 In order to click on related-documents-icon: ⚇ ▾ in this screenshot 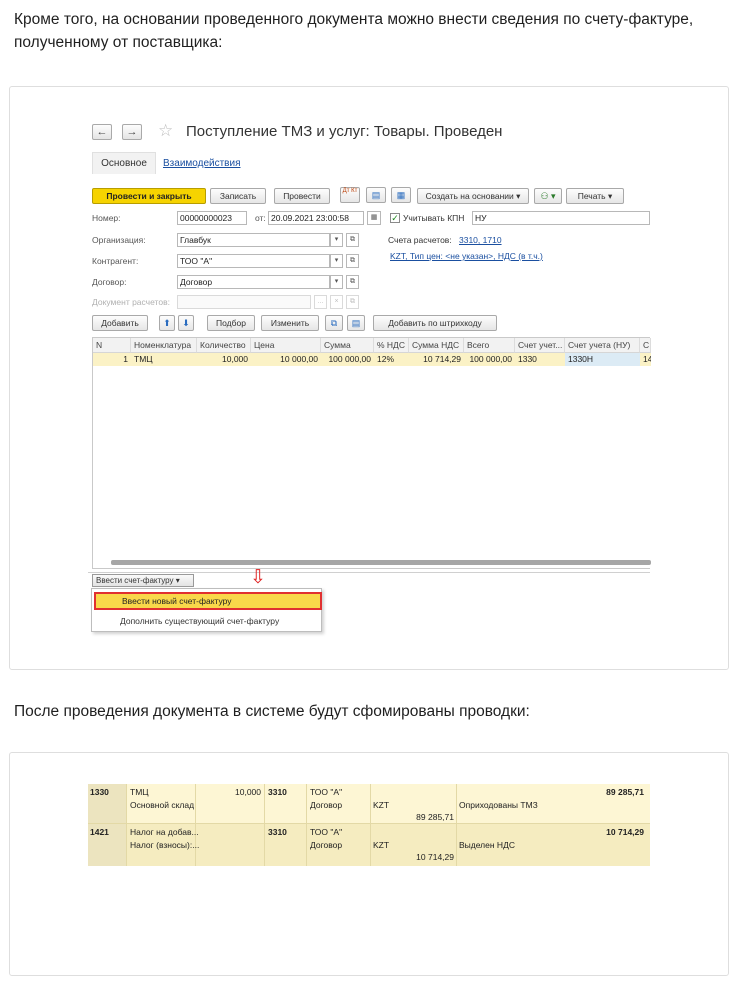, I will do `click(548, 196)`.